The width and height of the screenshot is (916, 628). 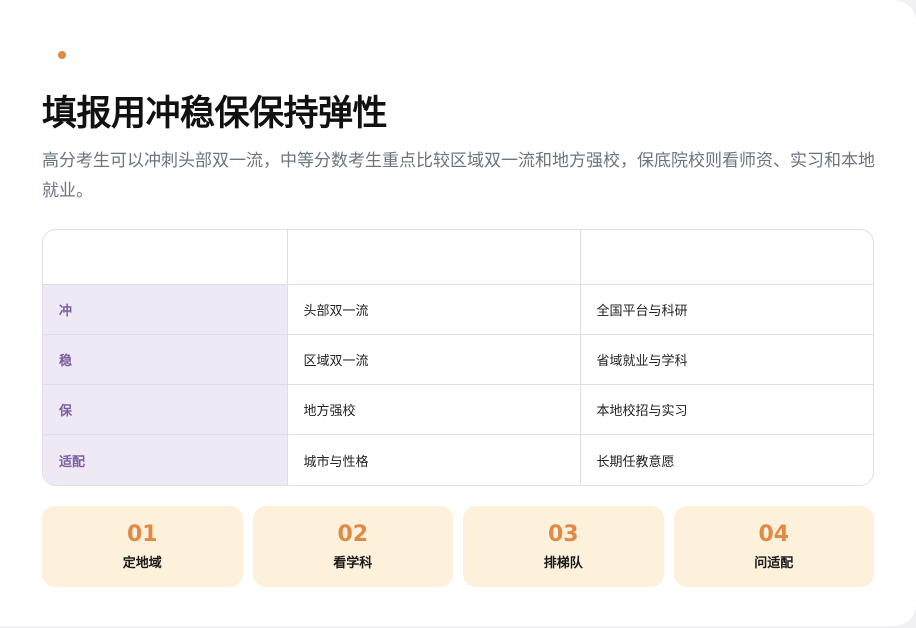 I want to click on table-cell: 头部双一流, so click(x=434, y=309).